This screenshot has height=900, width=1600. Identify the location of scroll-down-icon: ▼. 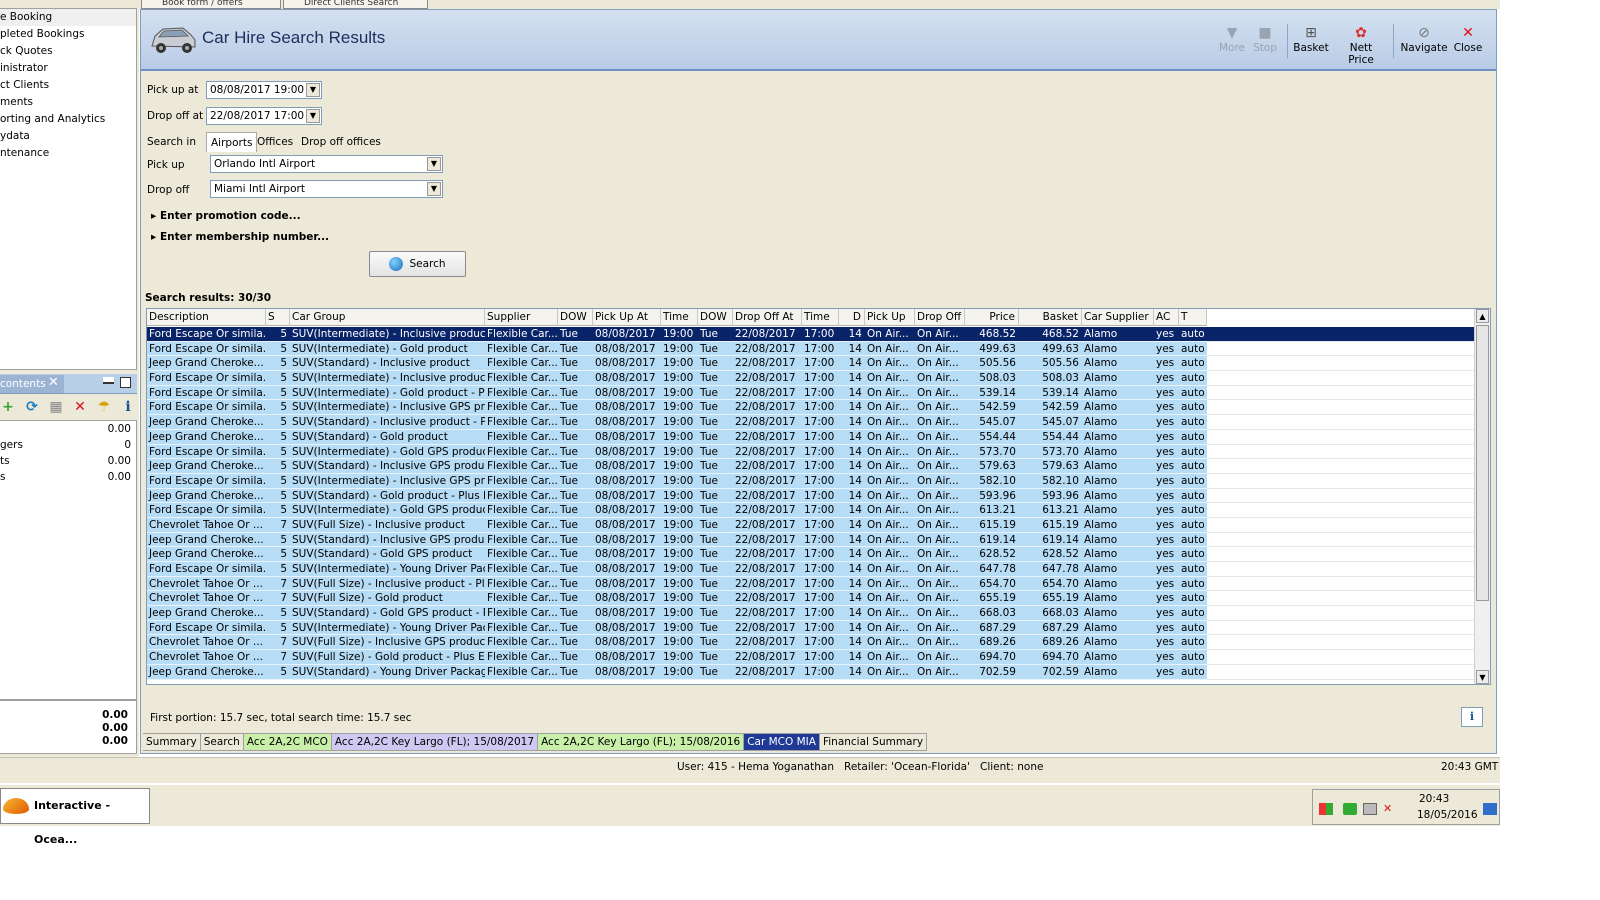
(1482, 677).